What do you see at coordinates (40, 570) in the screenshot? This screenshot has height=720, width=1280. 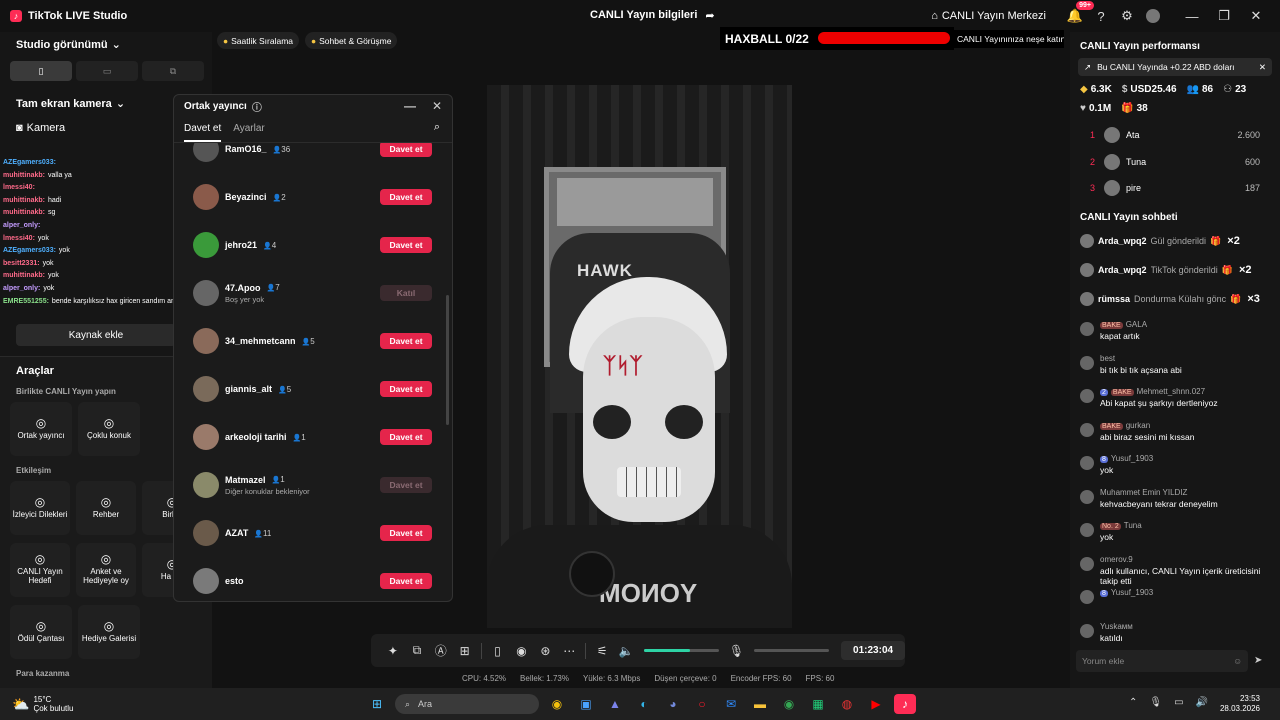 I see `tool-goal: ◎ CANLI Yayın Hedefi` at bounding box center [40, 570].